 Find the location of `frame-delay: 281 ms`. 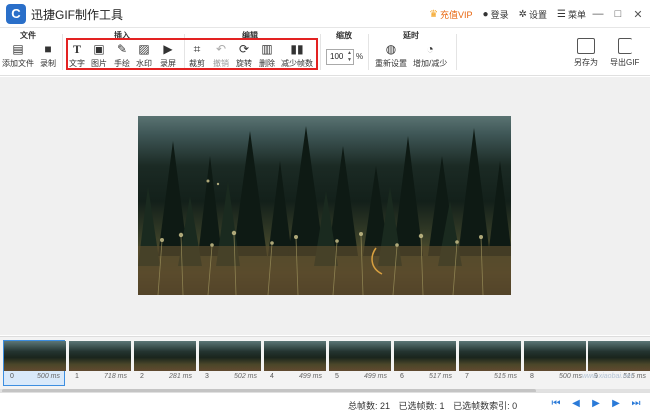

frame-delay: 281 ms is located at coordinates (180, 376).